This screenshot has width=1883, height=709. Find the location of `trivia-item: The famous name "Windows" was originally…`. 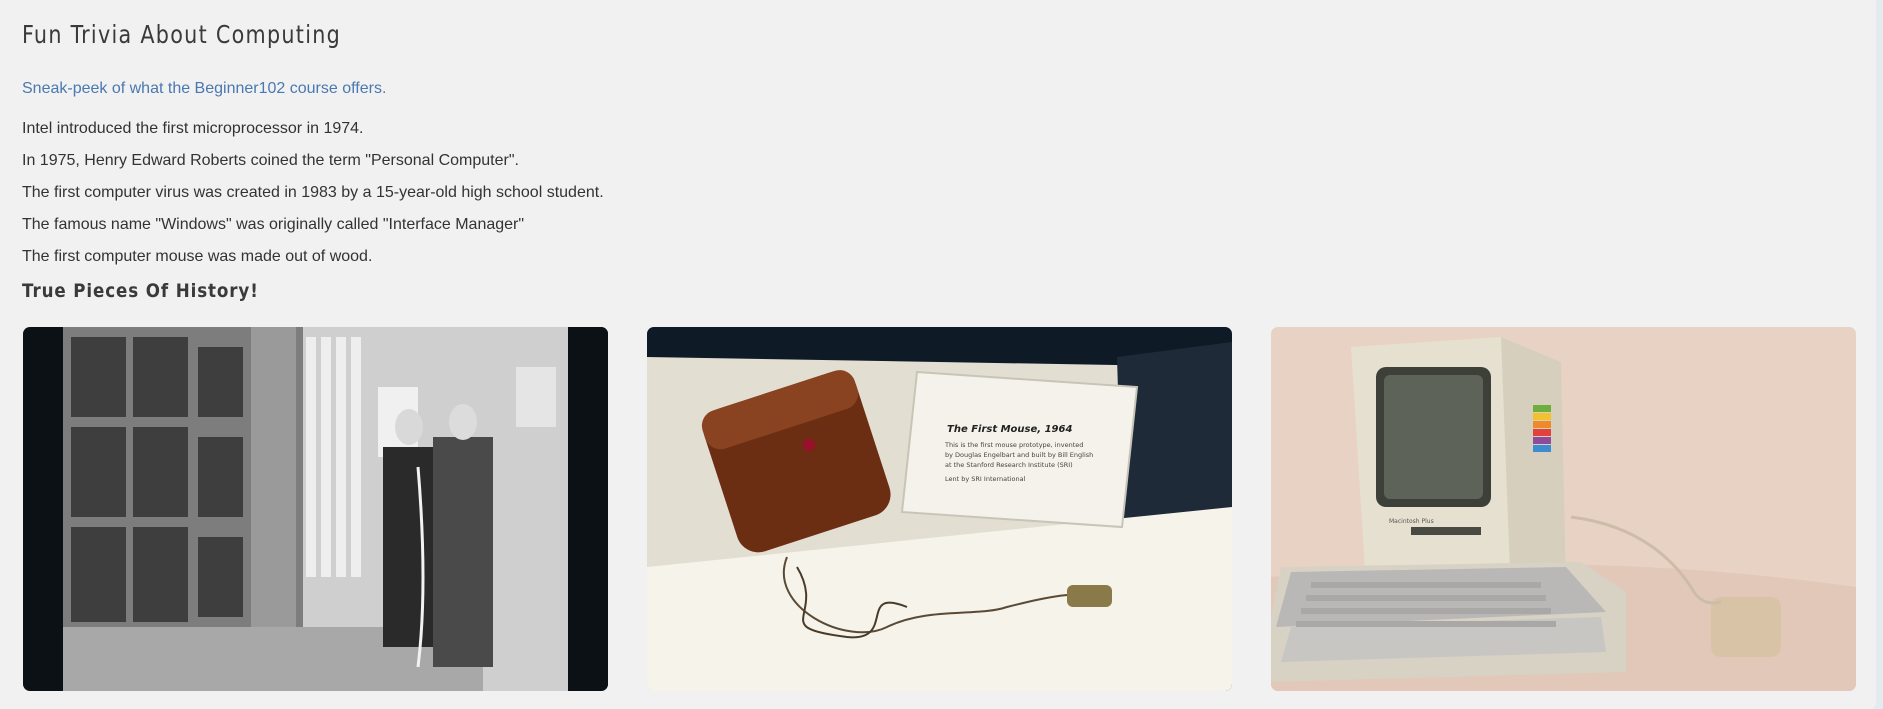

trivia-item: The famous name "Windows" was originally… is located at coordinates (273, 224).